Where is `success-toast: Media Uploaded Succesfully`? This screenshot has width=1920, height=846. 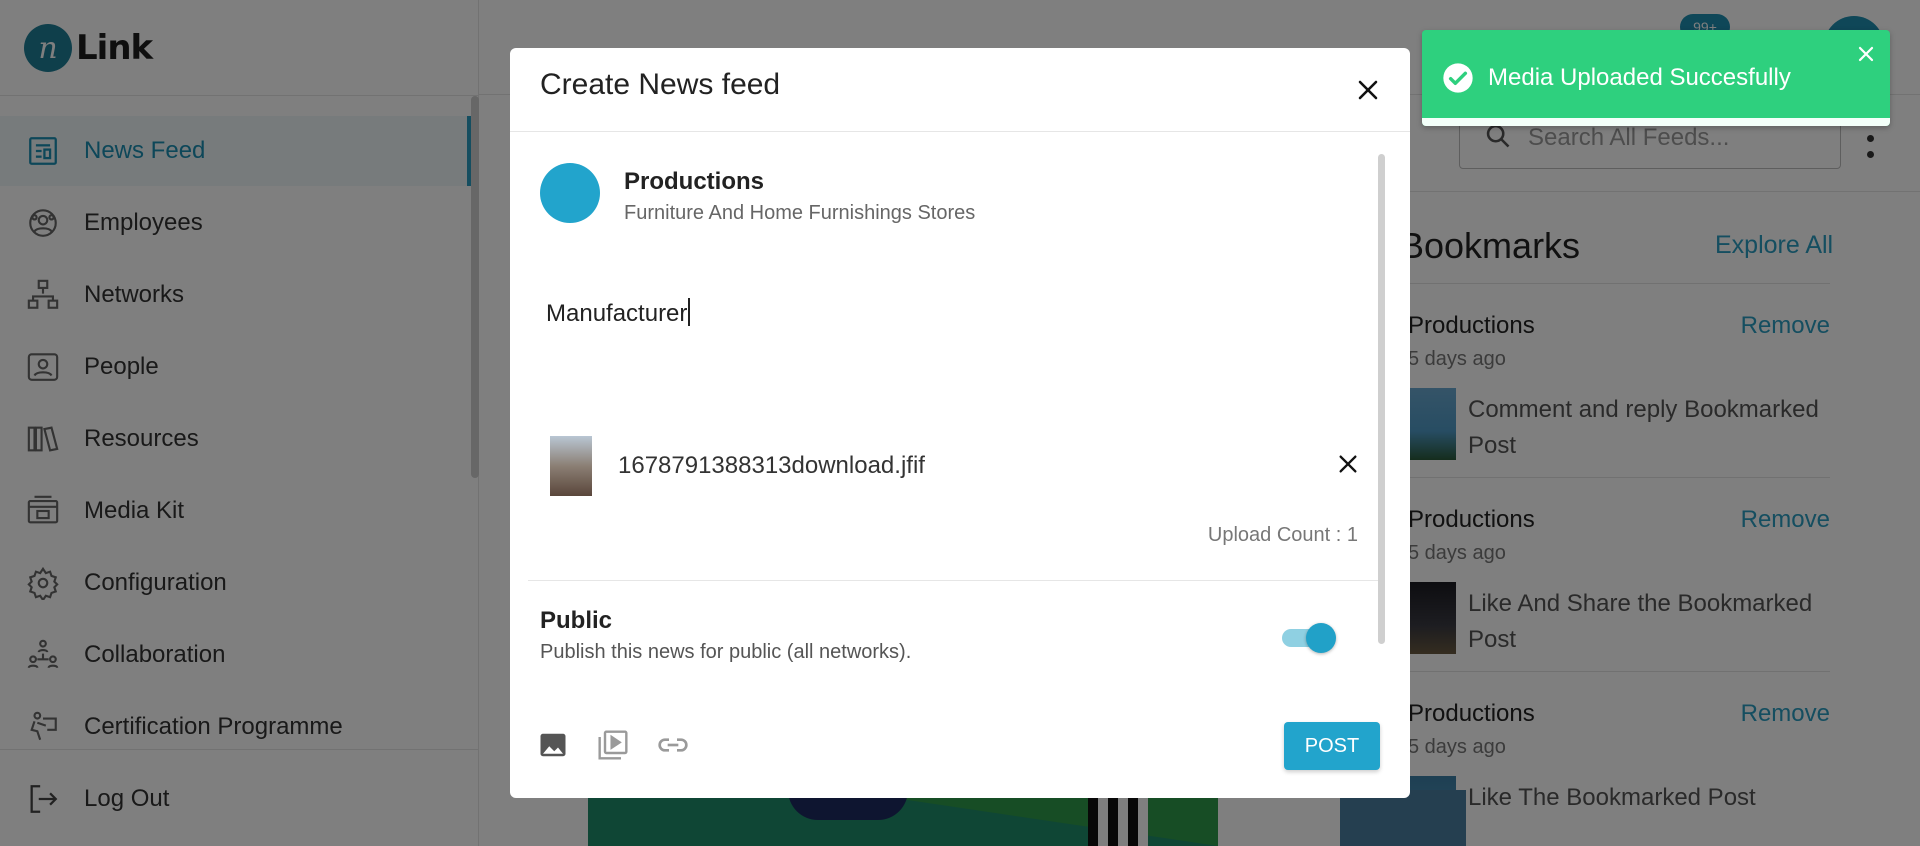
success-toast: Media Uploaded Succesfully is located at coordinates (1656, 78).